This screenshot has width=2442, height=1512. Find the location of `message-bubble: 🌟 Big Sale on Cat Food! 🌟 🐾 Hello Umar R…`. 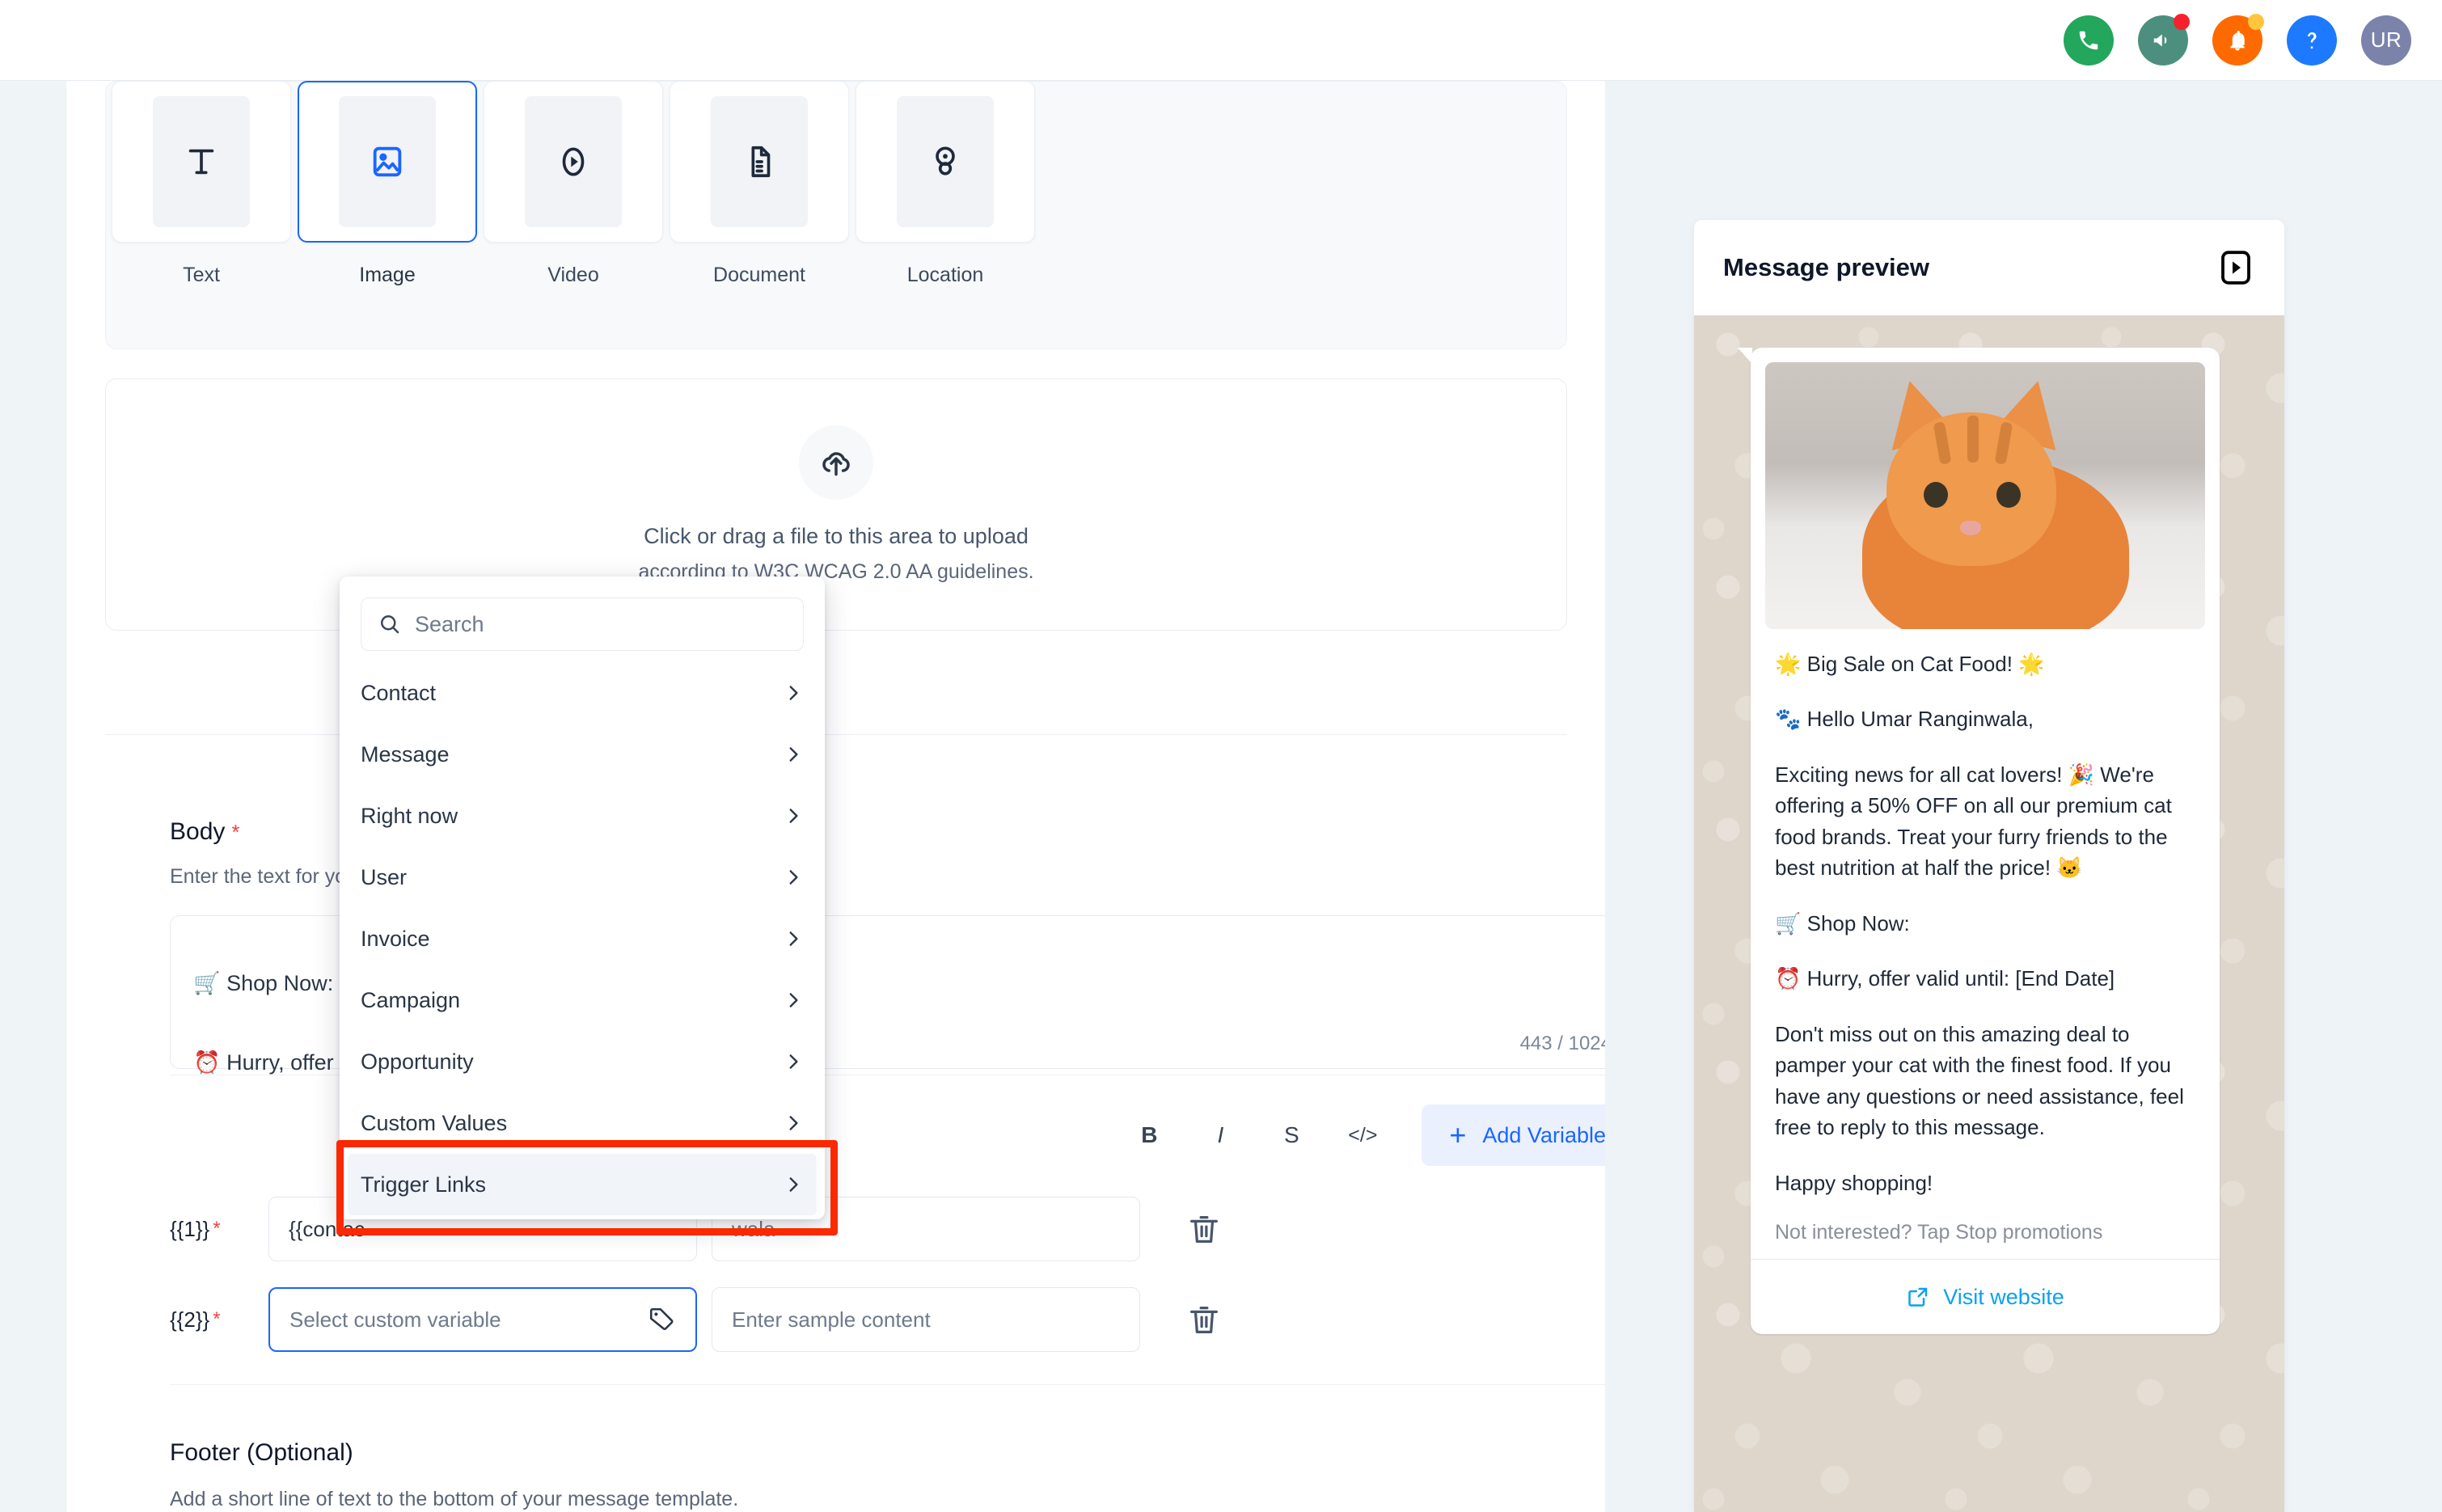

message-bubble: 🌟 Big Sale on Cat Food! 🌟 🐾 Hello Umar R… is located at coordinates (1979, 842).